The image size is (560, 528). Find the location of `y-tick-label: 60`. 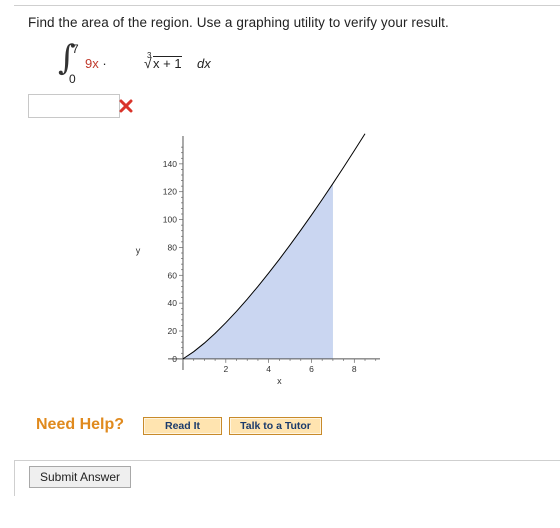

y-tick-label: 60 is located at coordinates (173, 275).